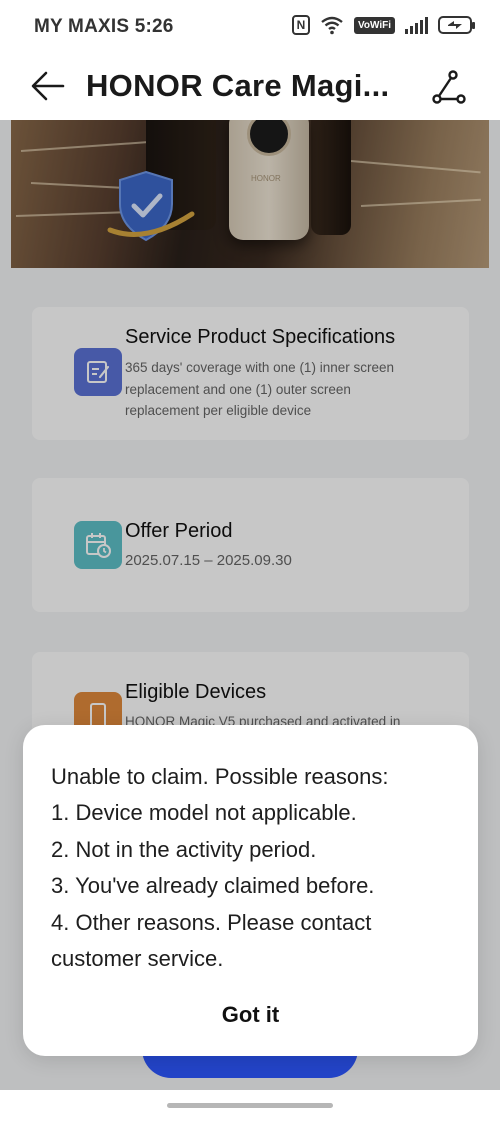 Image resolution: width=500 pixels, height=1121 pixels. I want to click on battery-charging-icon, so click(456, 25).